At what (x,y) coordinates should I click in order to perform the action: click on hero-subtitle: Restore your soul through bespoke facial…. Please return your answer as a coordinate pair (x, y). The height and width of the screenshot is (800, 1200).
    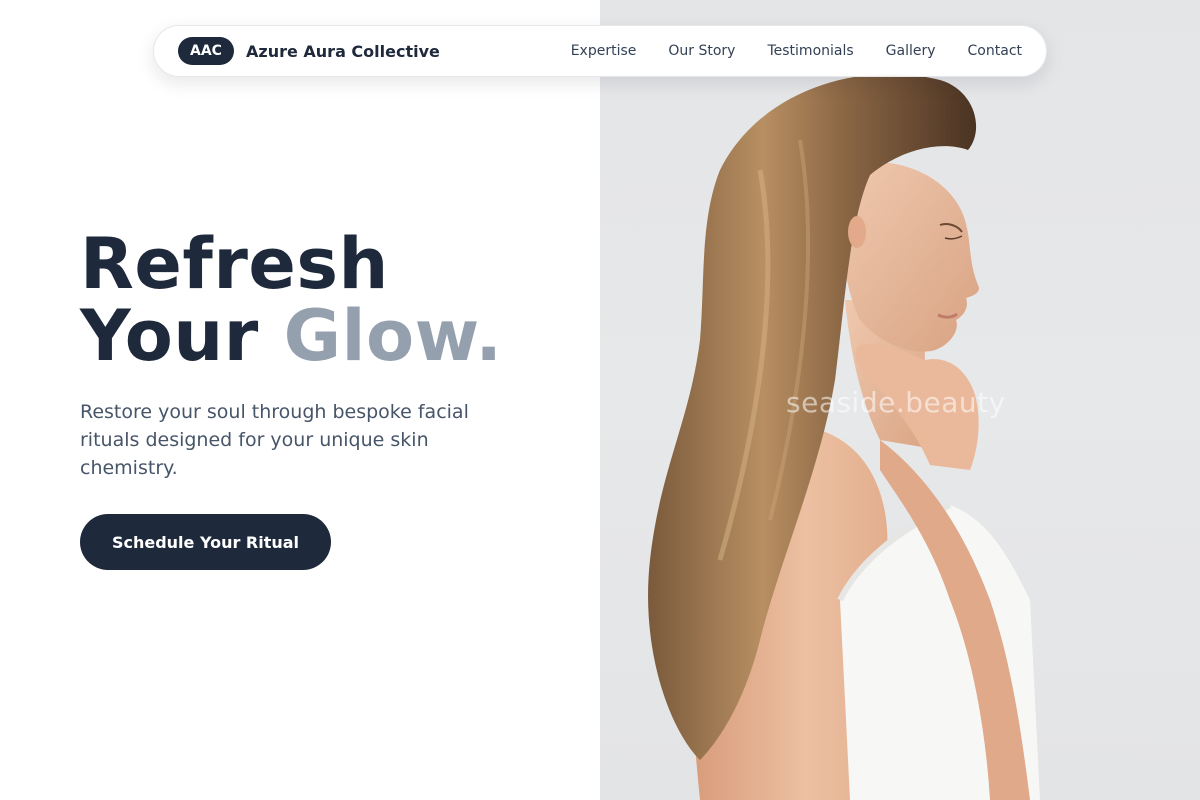
    Looking at the image, I should click on (274, 440).